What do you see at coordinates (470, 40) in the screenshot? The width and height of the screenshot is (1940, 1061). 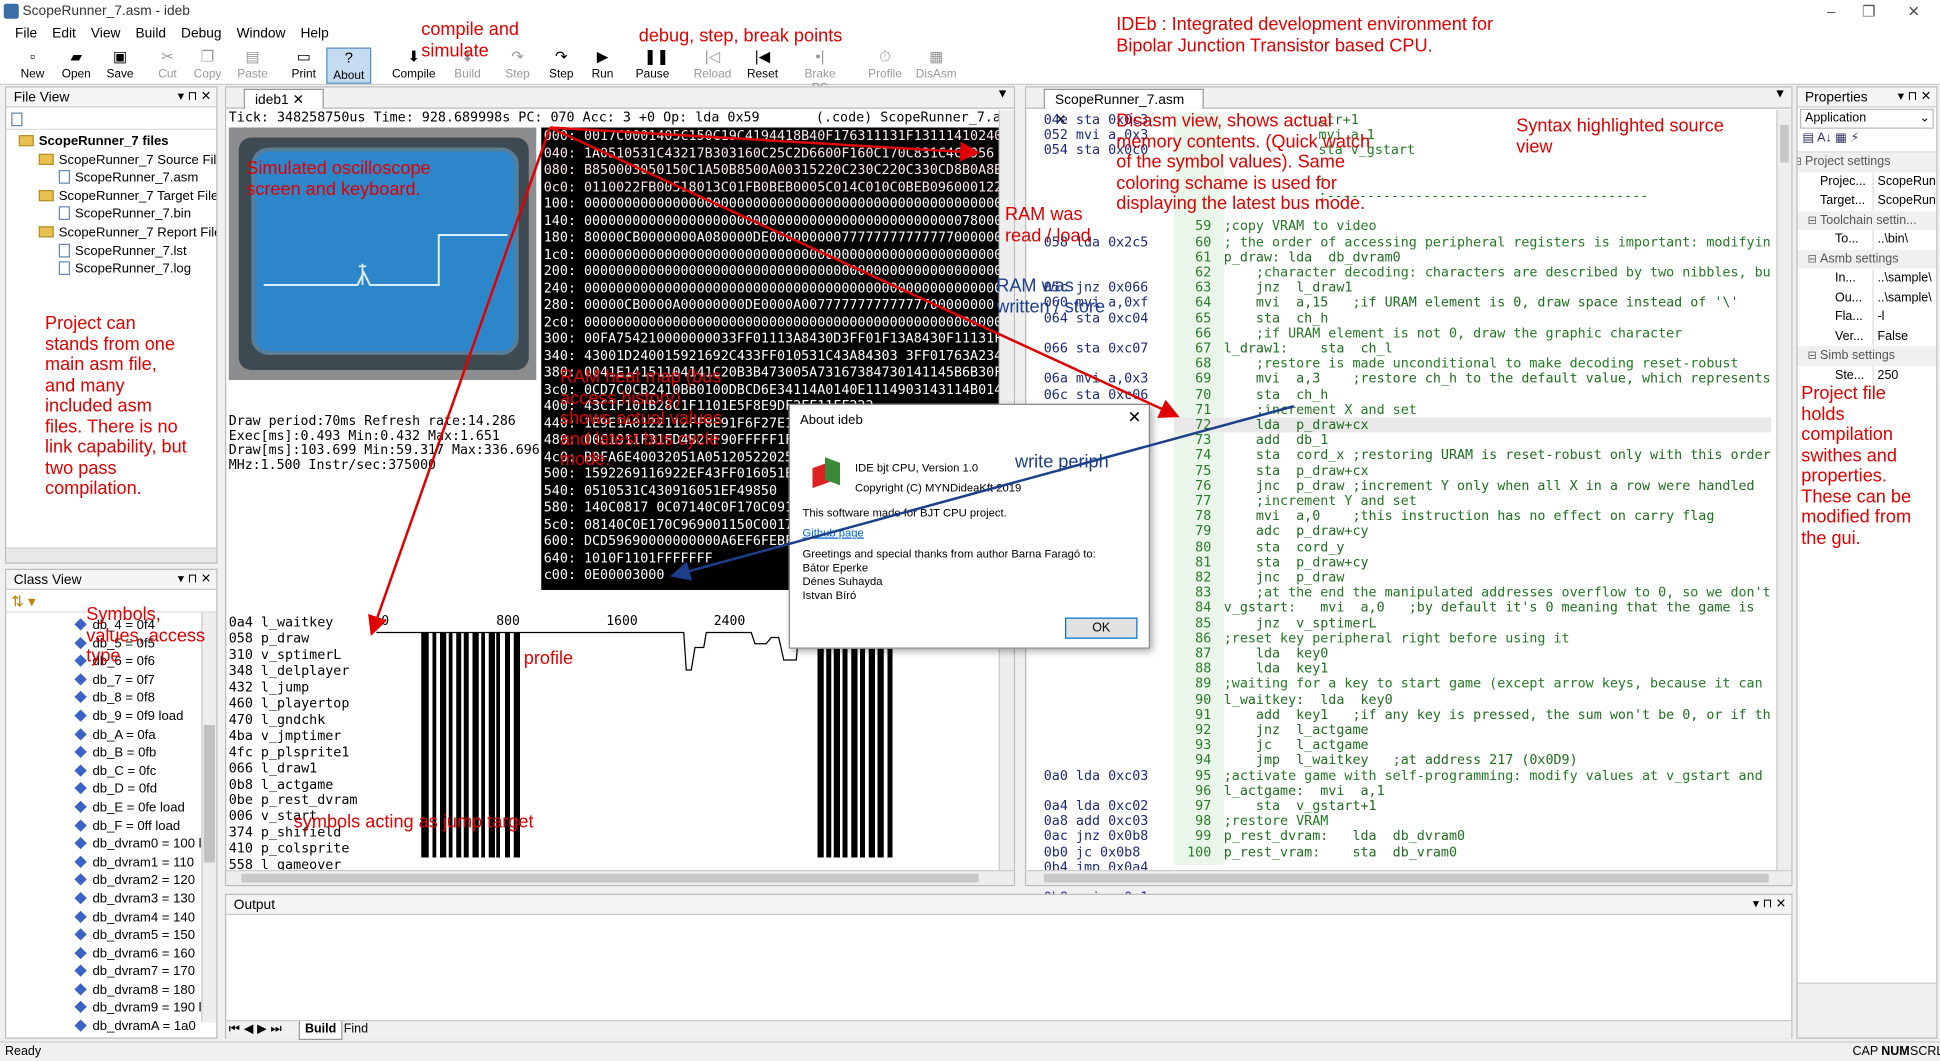 I see `anno-compile: compile and simulate` at bounding box center [470, 40].